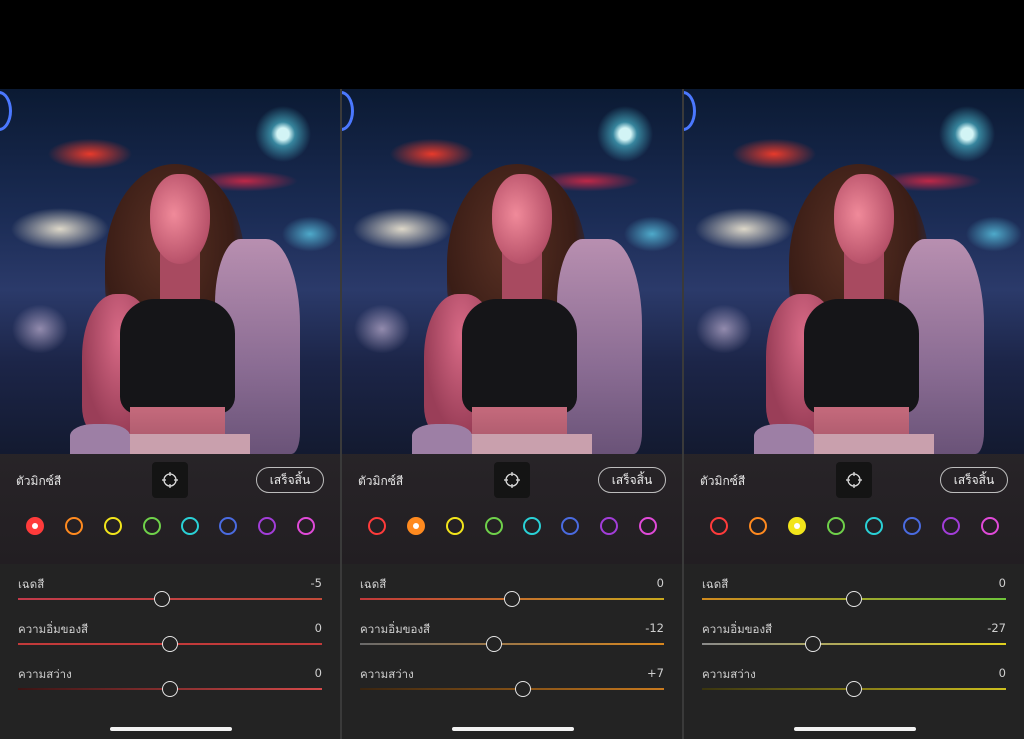  What do you see at coordinates (512, 641) in the screenshot?
I see `slider-row: ความอิ่มของสี -12` at bounding box center [512, 641].